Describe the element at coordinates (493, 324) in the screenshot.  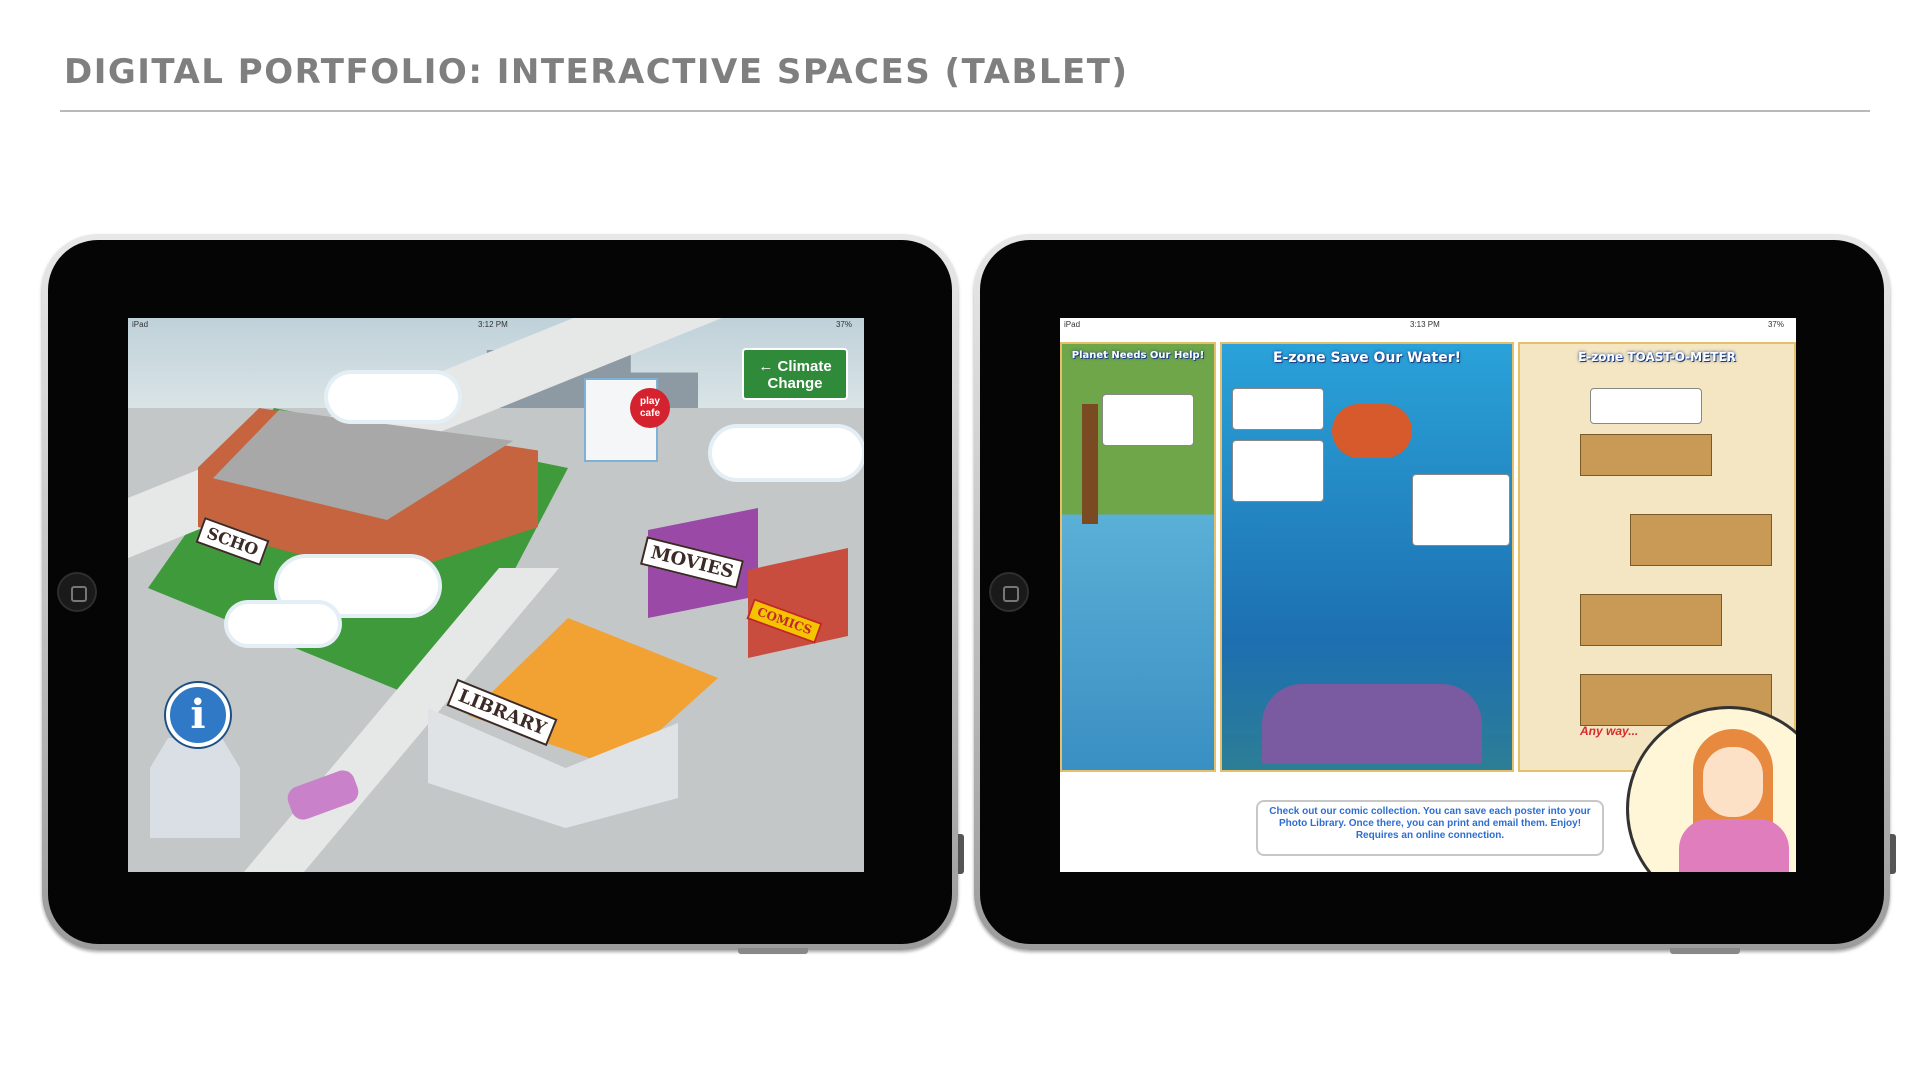
I see `clock: 3:12 PM` at that location.